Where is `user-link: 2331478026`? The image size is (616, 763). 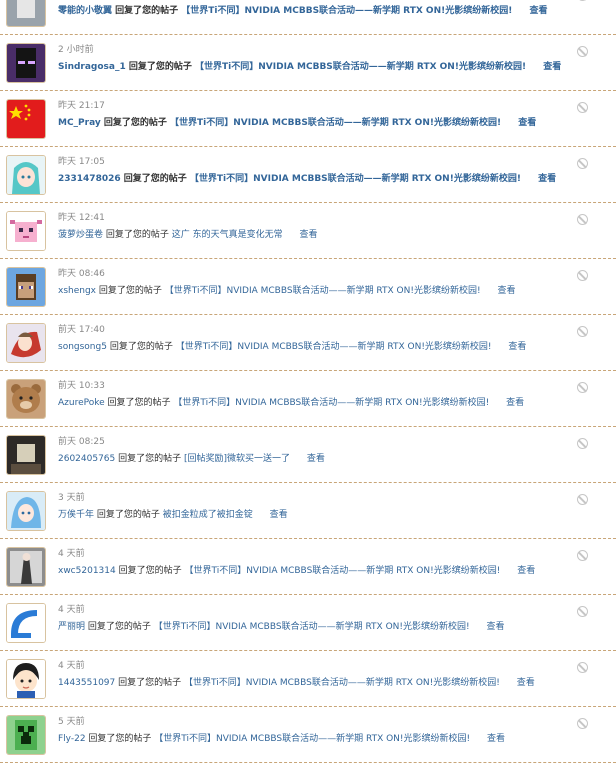 user-link: 2331478026 is located at coordinates (89, 179).